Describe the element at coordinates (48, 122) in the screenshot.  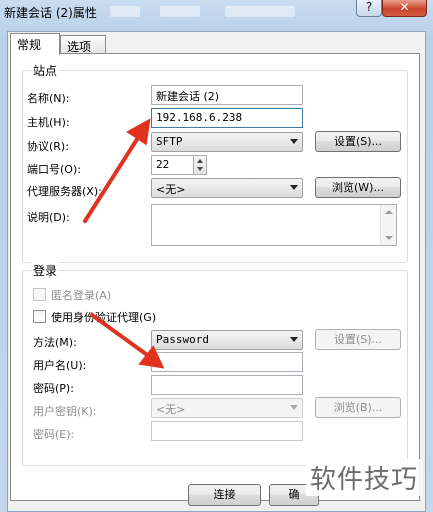
I see `host-label: 主机(H):` at that location.